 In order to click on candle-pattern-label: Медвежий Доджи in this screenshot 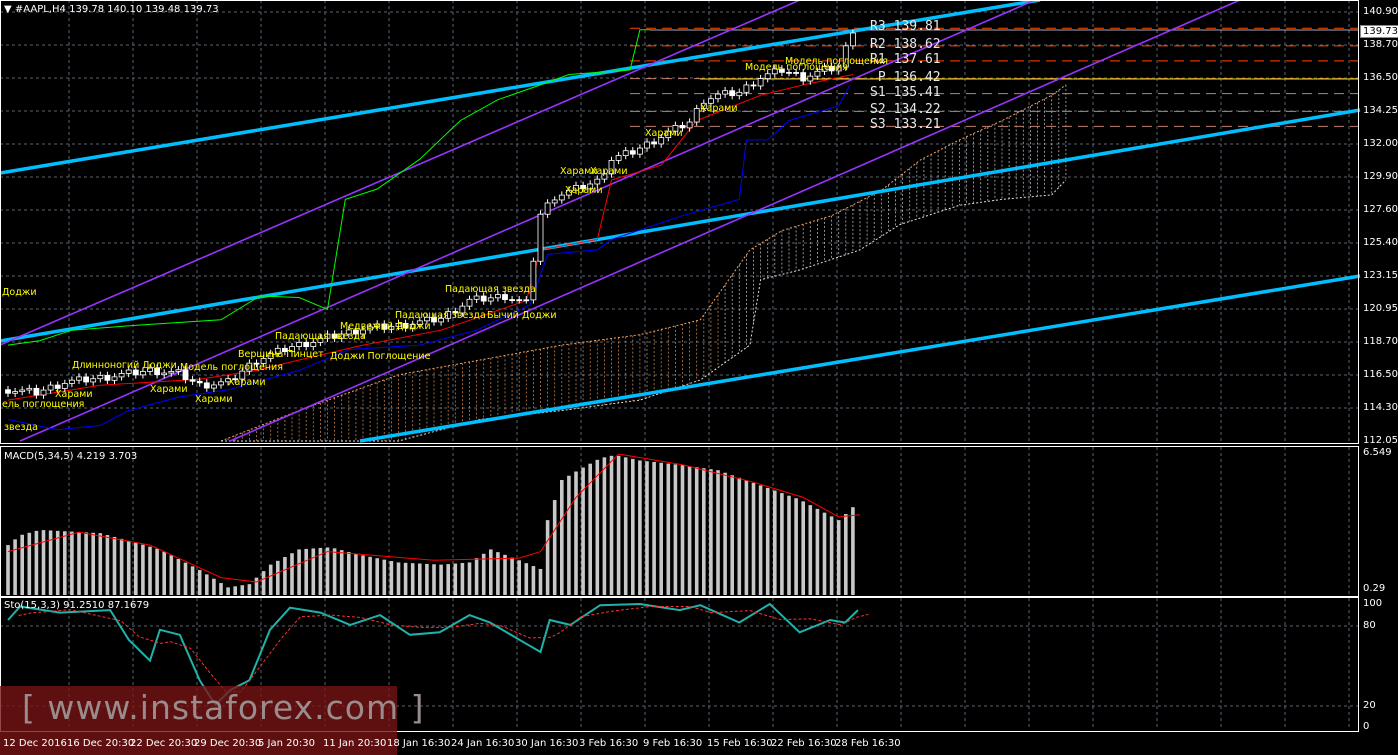, I will do `click(385, 326)`.